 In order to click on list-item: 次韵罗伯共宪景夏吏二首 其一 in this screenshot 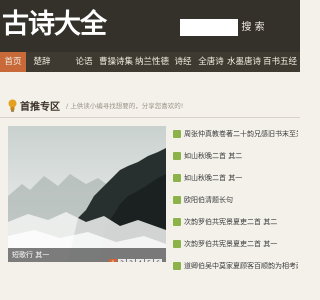, I will do `click(235, 245)`.